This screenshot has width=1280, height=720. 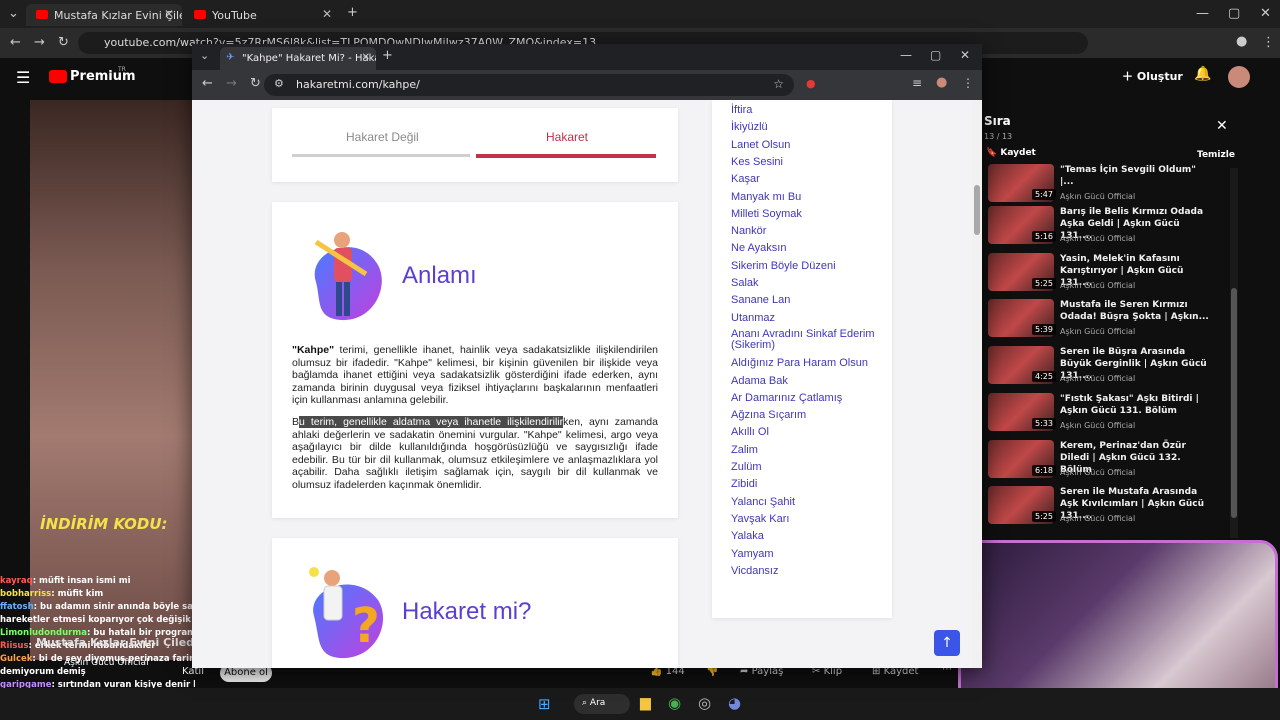 I want to click on word-link: Sikerim Böyle Düzeni, so click(x=783, y=266).